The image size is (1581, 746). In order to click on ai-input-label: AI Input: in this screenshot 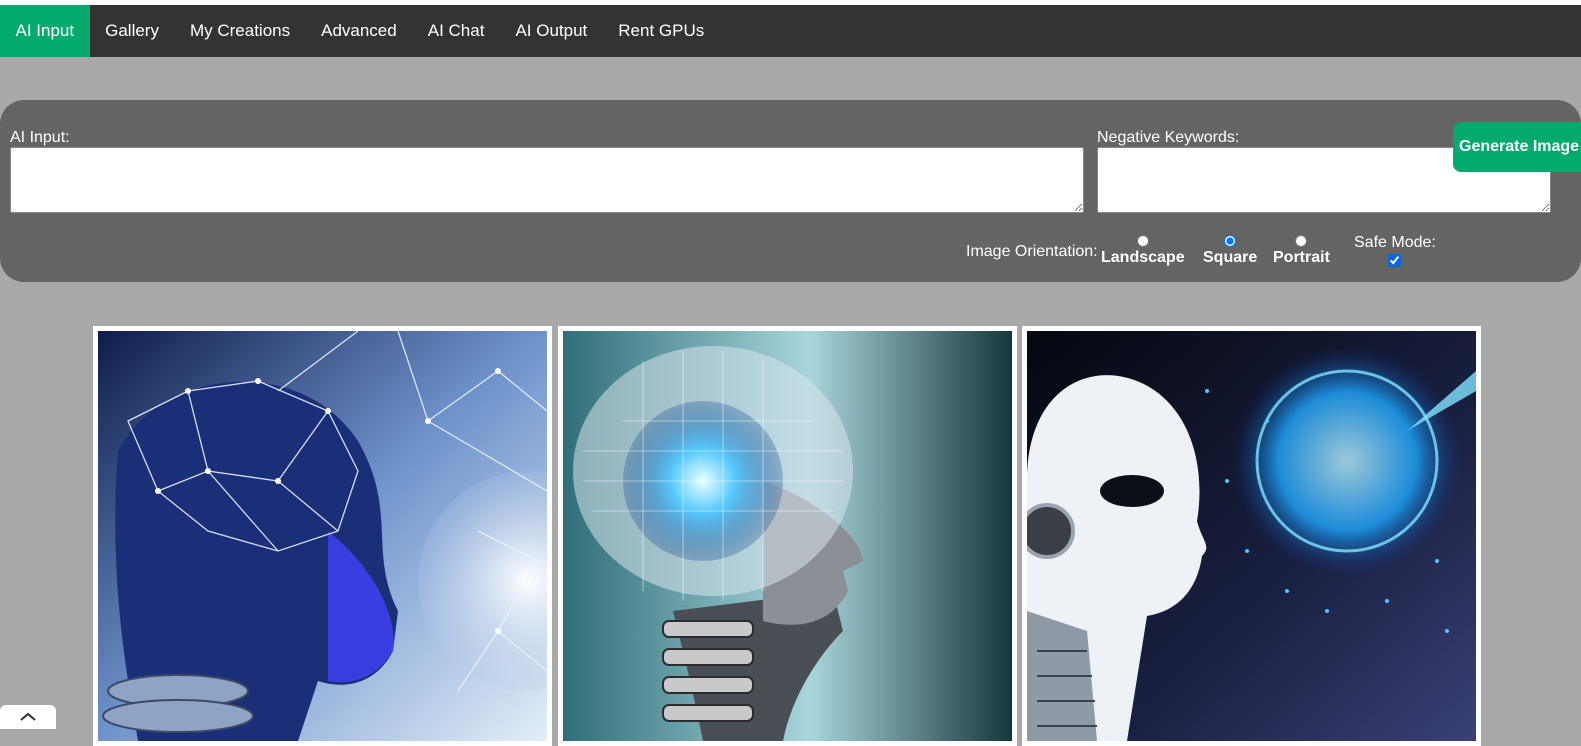, I will do `click(40, 137)`.